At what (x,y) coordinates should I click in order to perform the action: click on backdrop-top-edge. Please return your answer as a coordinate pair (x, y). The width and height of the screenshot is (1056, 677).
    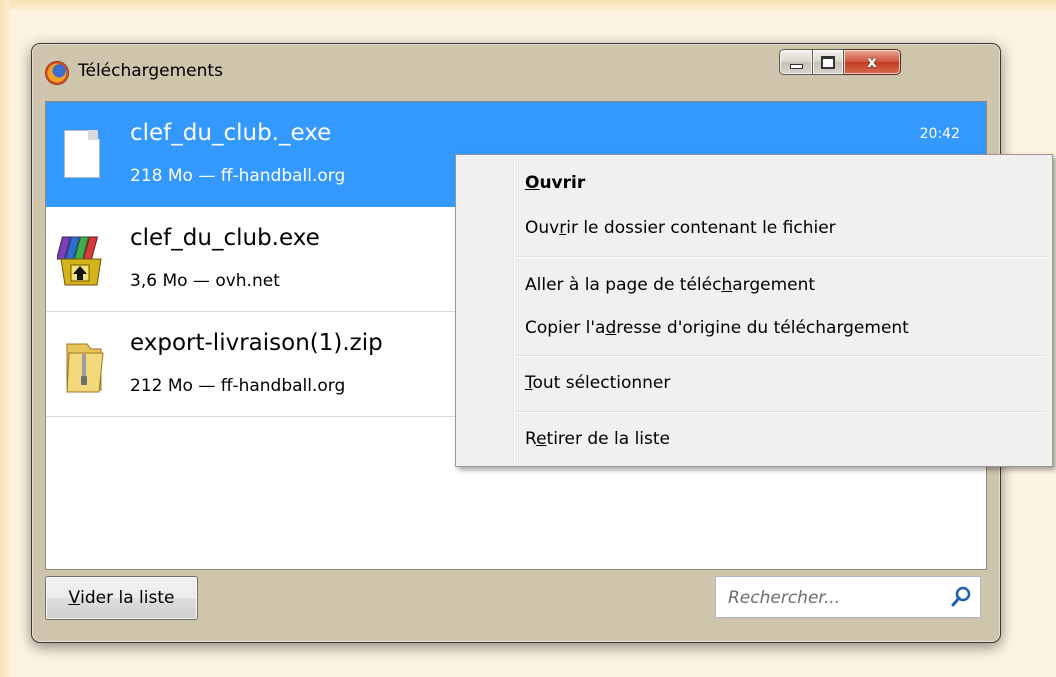
    Looking at the image, I should click on (528, 5).